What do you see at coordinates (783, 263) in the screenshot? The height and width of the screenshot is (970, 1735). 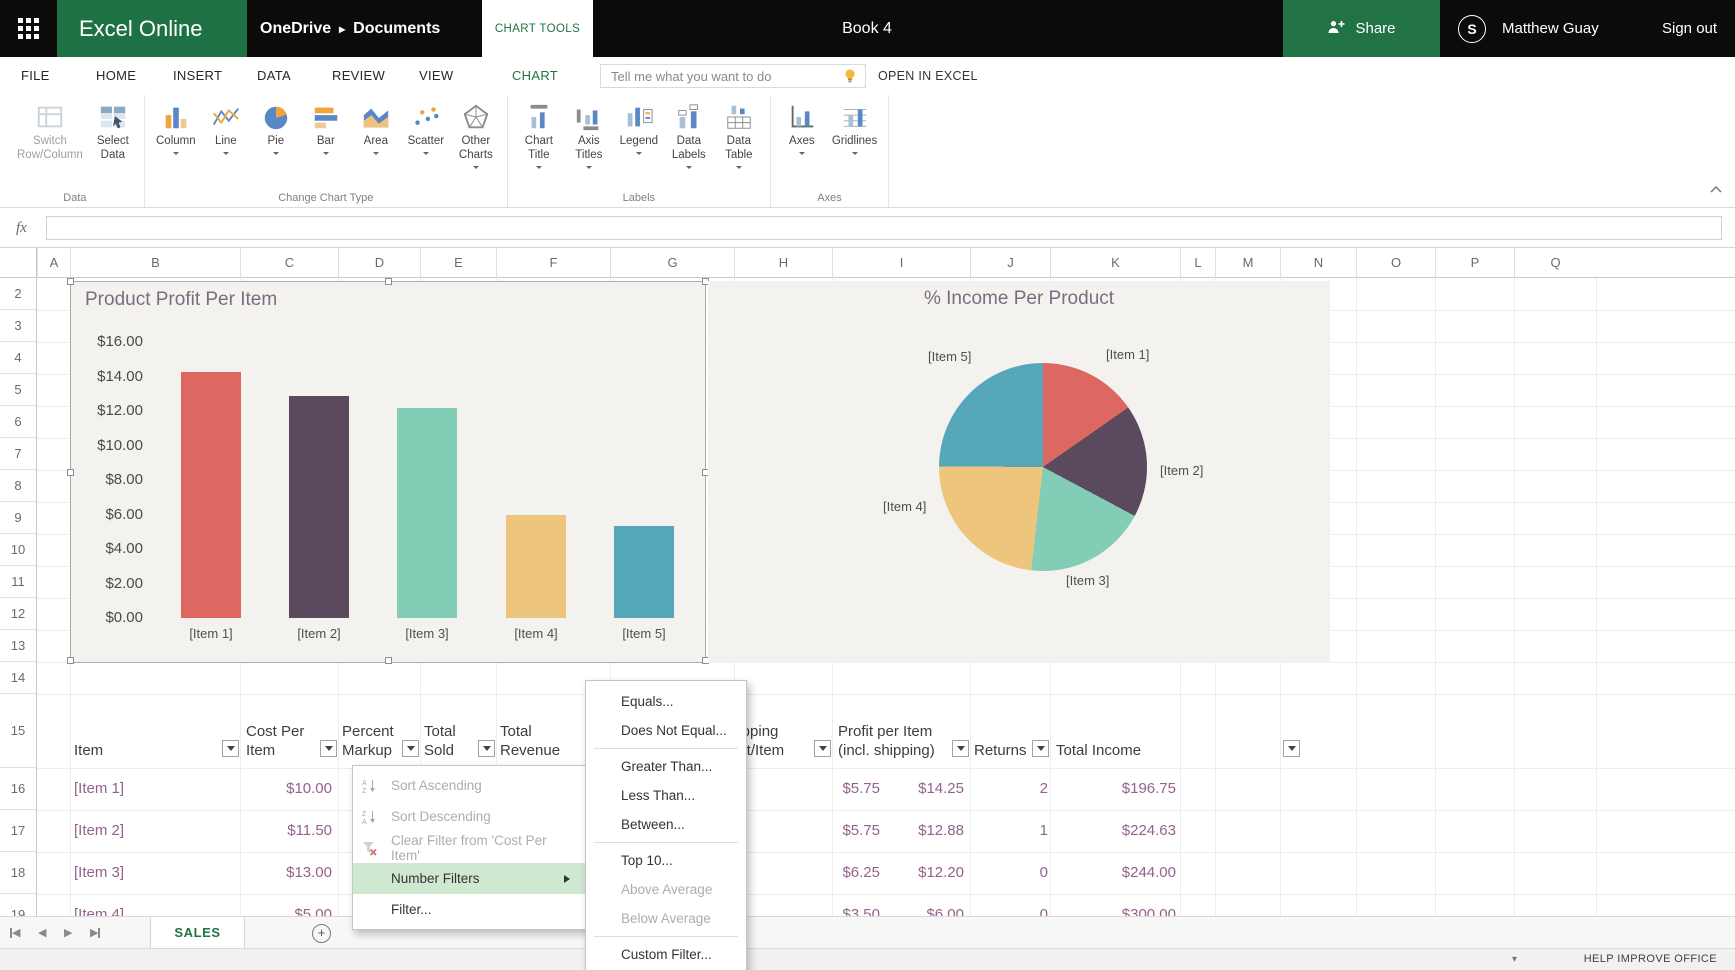 I see `column-header-H: H` at bounding box center [783, 263].